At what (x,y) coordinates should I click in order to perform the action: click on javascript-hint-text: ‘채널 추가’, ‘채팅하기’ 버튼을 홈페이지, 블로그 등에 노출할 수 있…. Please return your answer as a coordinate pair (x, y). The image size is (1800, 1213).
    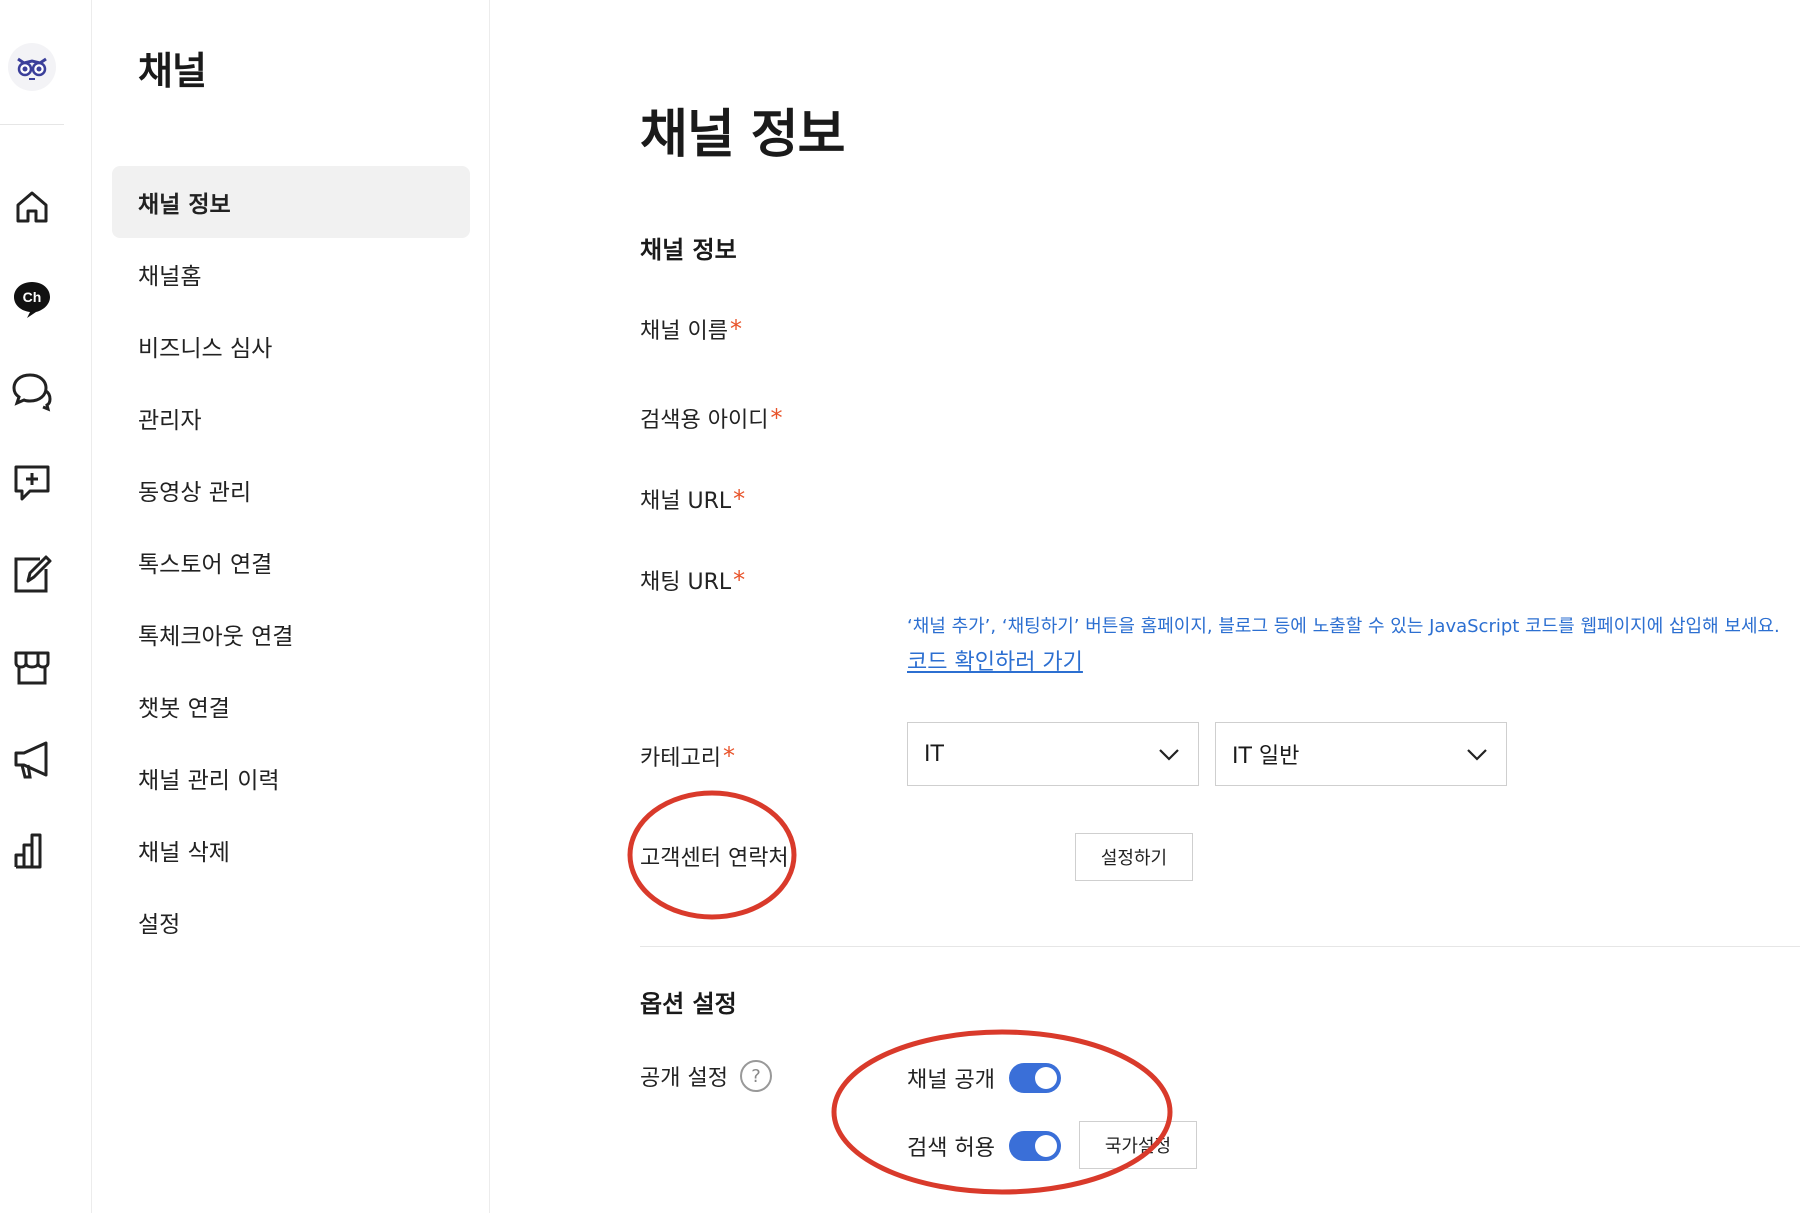
    Looking at the image, I should click on (1343, 626).